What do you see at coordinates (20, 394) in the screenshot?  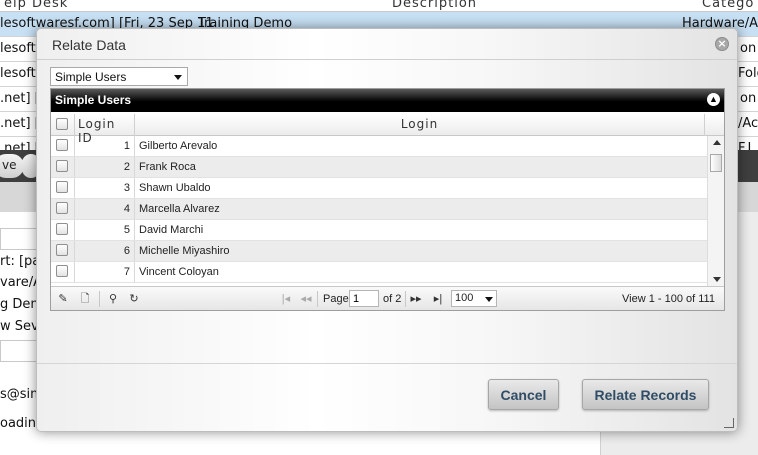 I see `background-field-label: s@sim` at bounding box center [20, 394].